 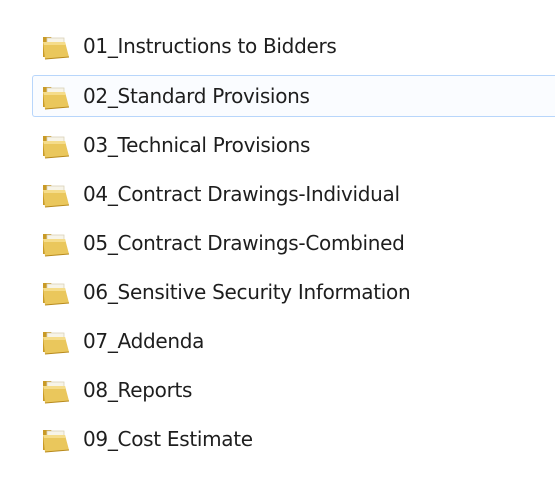 I want to click on folder-item-09: 09_Cost Estimate, so click(x=293, y=439).